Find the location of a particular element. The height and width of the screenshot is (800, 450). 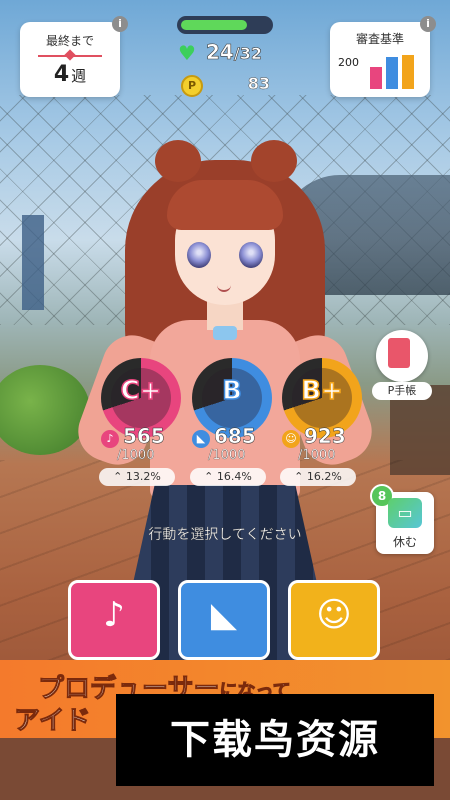

watermark-overlay: 下载鸟资源 is located at coordinates (275, 740).